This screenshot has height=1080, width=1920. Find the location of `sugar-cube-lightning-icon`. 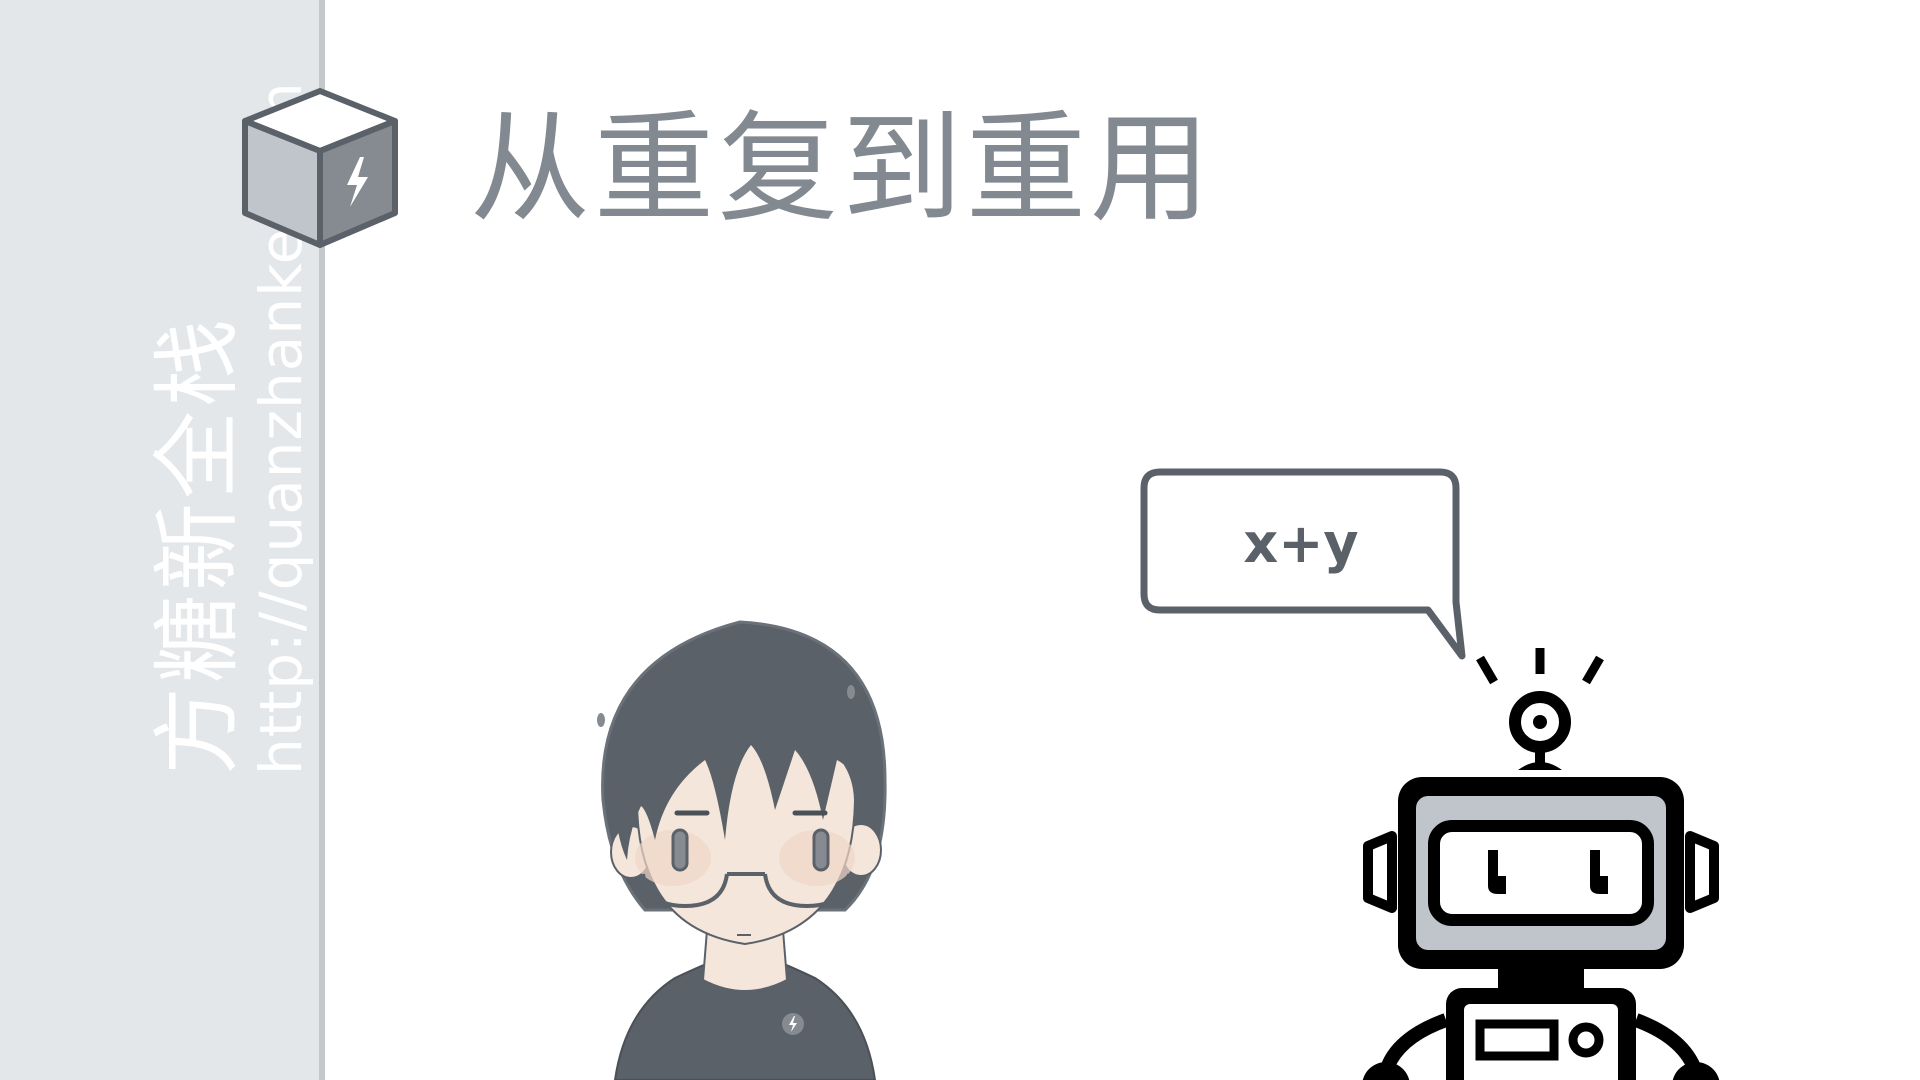

sugar-cube-lightning-icon is located at coordinates (320, 168).